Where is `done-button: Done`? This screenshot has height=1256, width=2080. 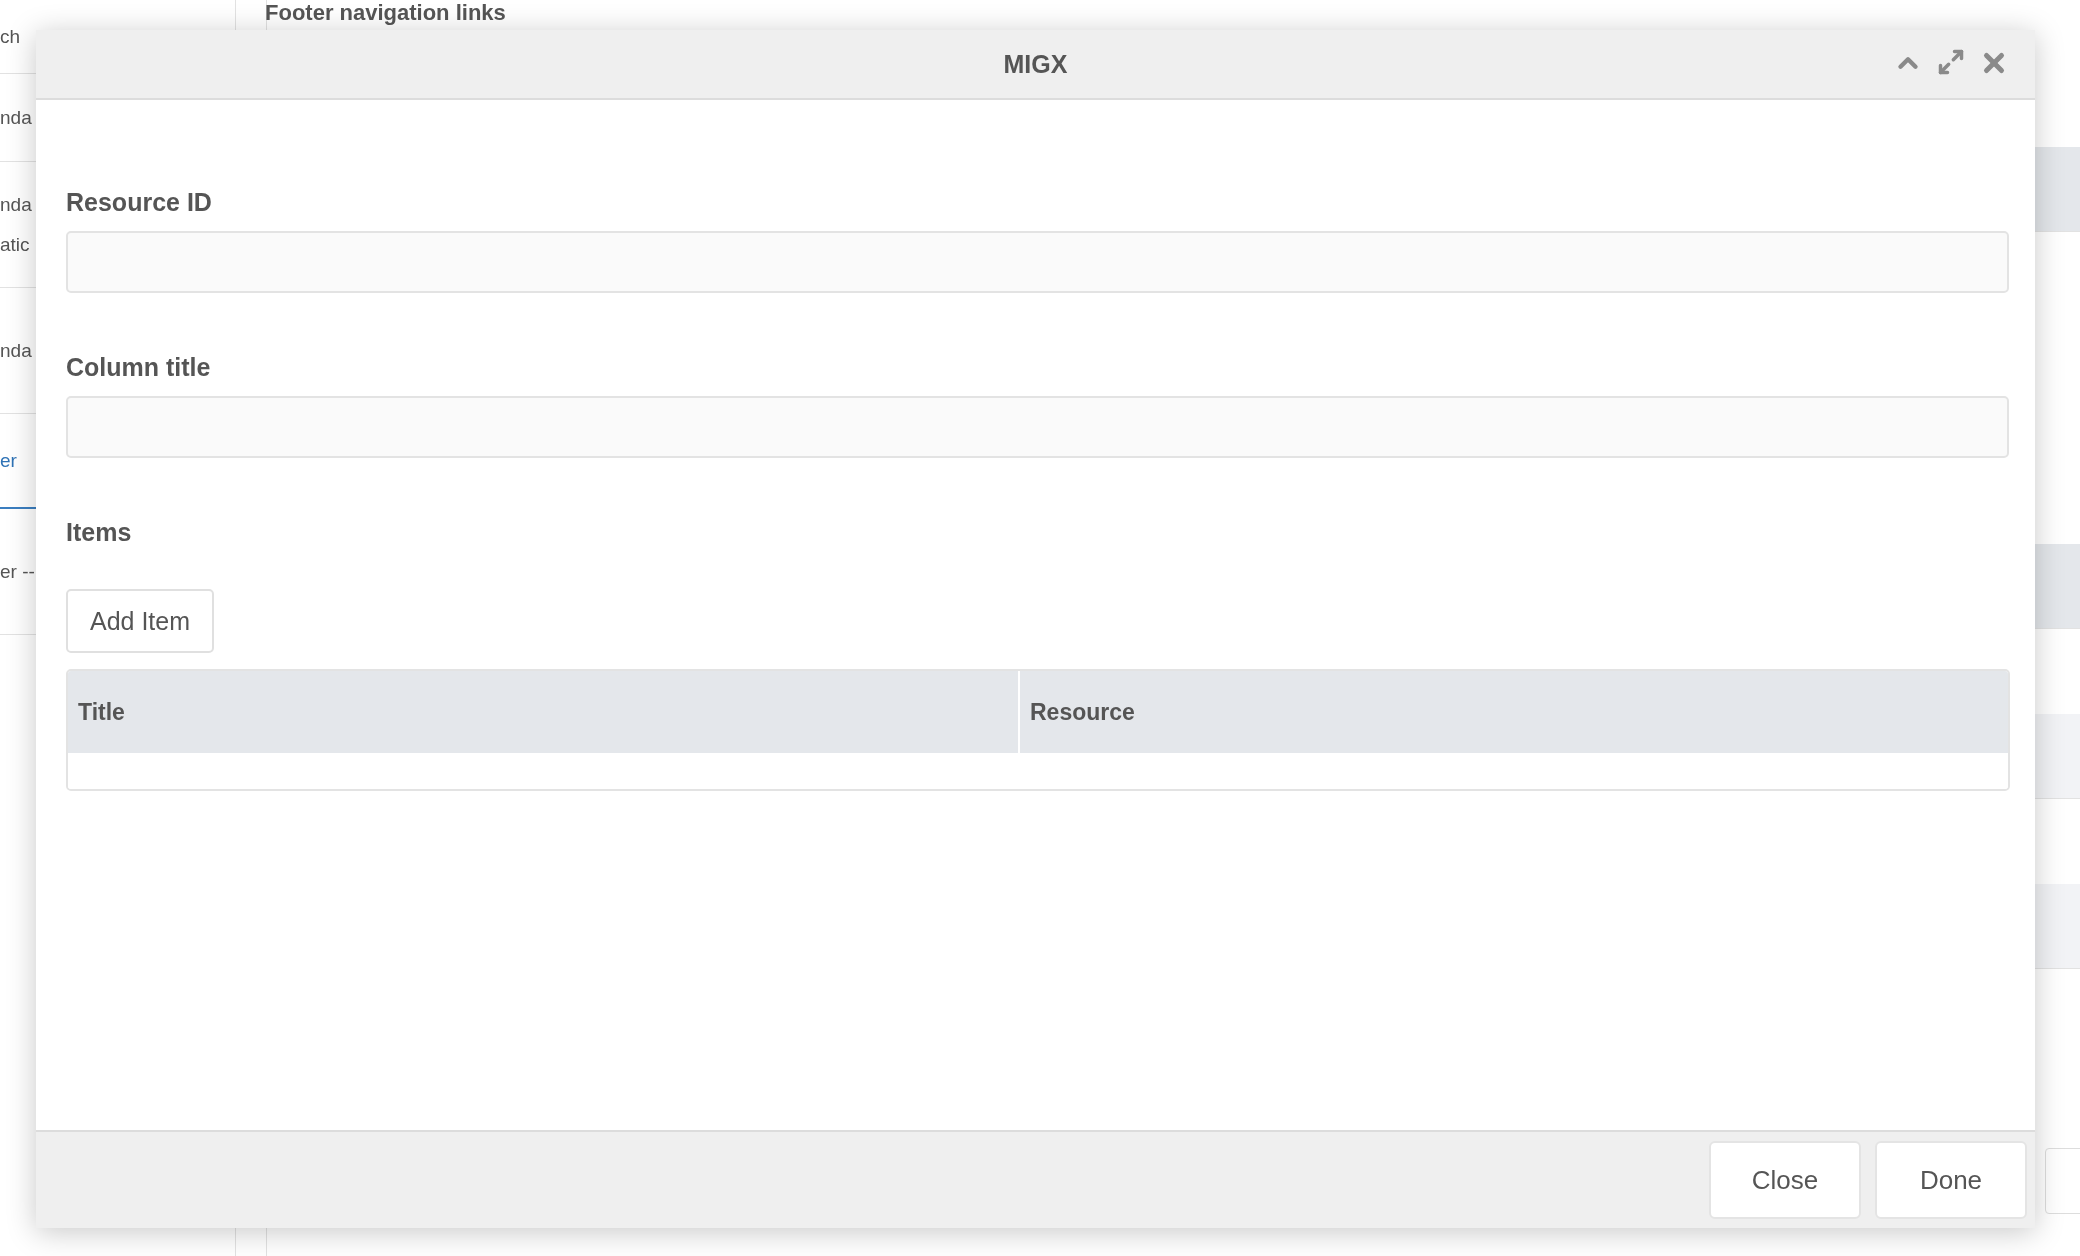 done-button: Done is located at coordinates (1951, 1180).